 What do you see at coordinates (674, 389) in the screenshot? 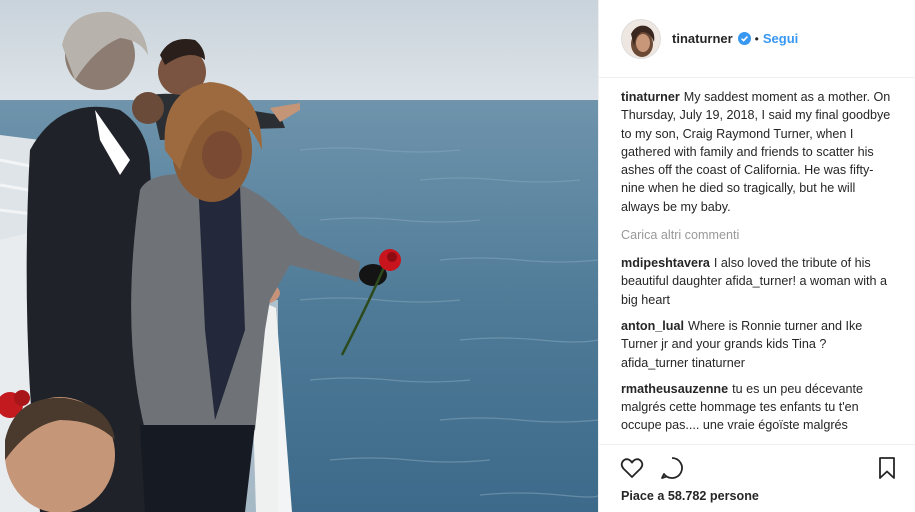
I see `comment-username: rmatheusauzenne` at bounding box center [674, 389].